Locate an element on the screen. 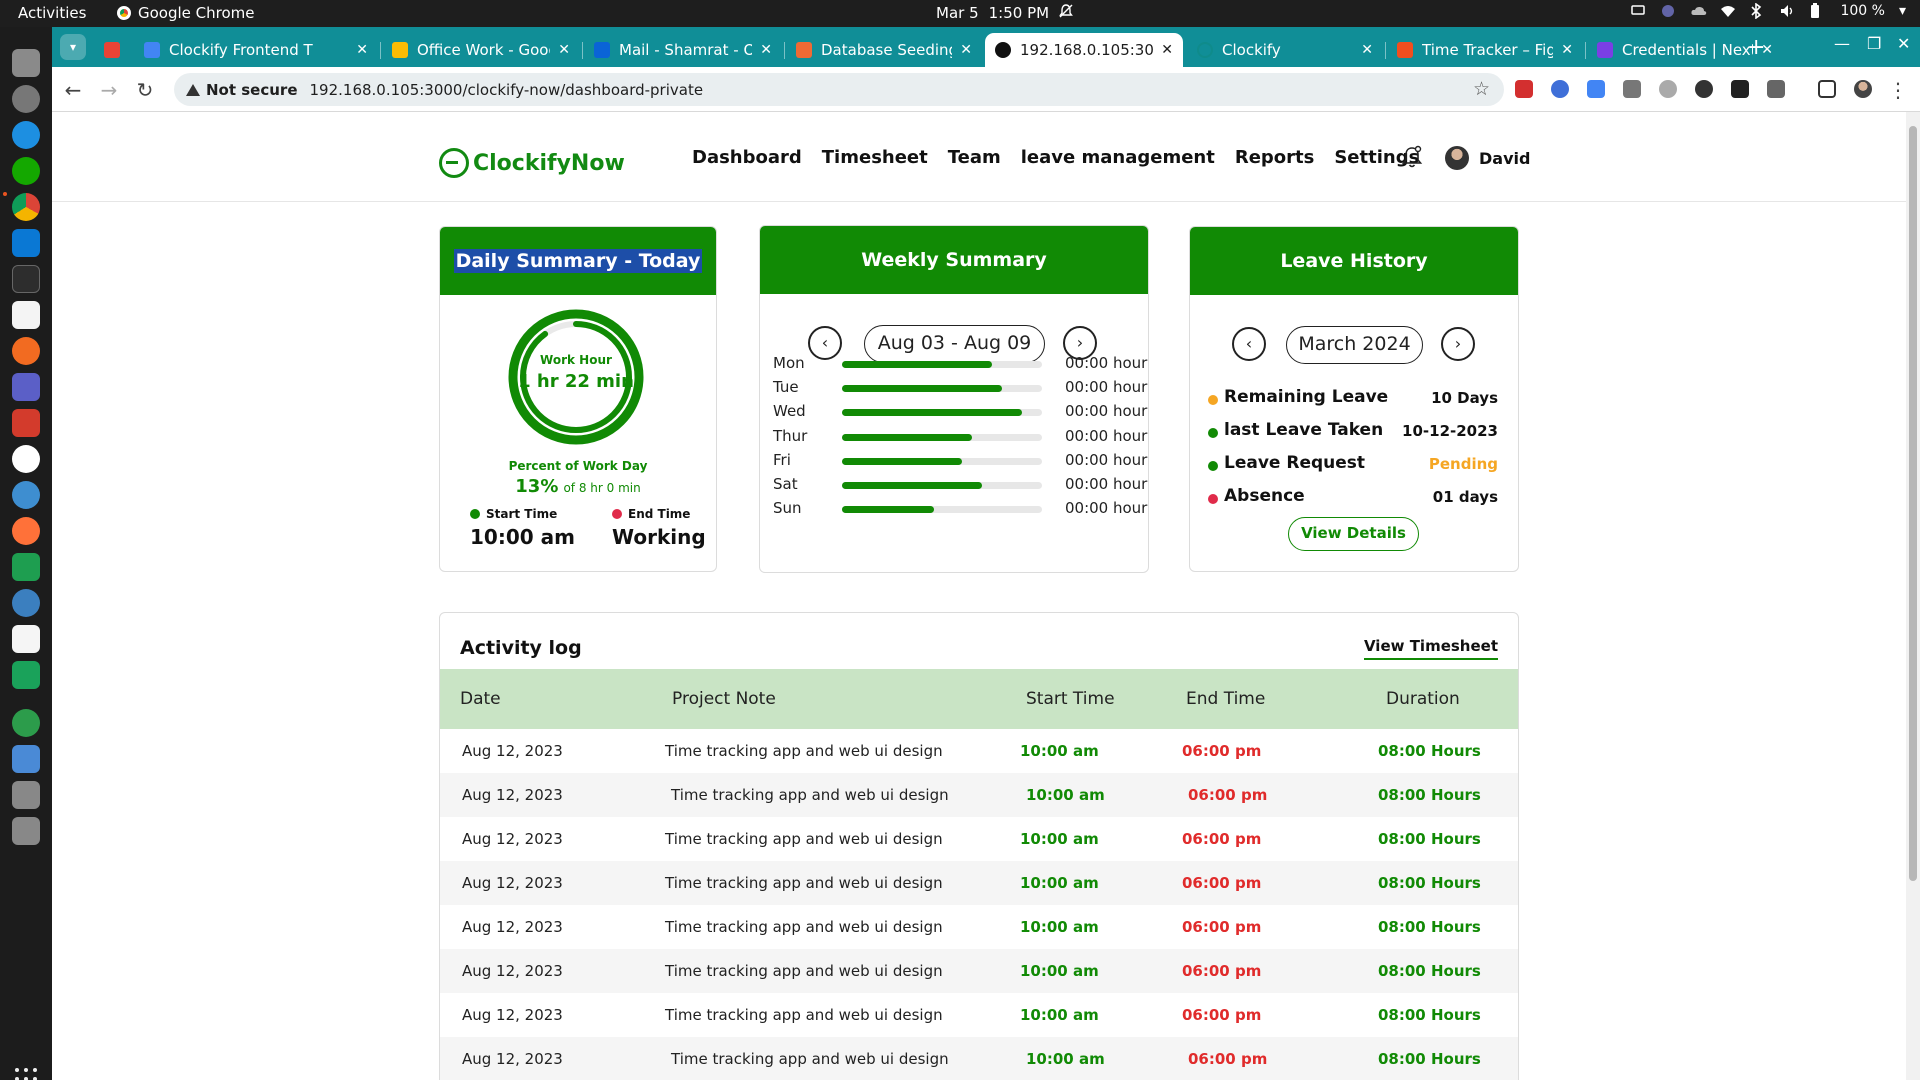  extension-dark-icon is located at coordinates (1704, 89).